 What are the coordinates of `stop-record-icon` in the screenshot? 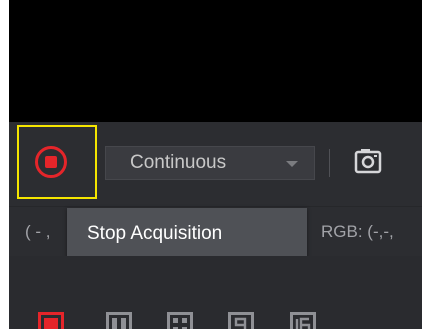 It's located at (51, 162).